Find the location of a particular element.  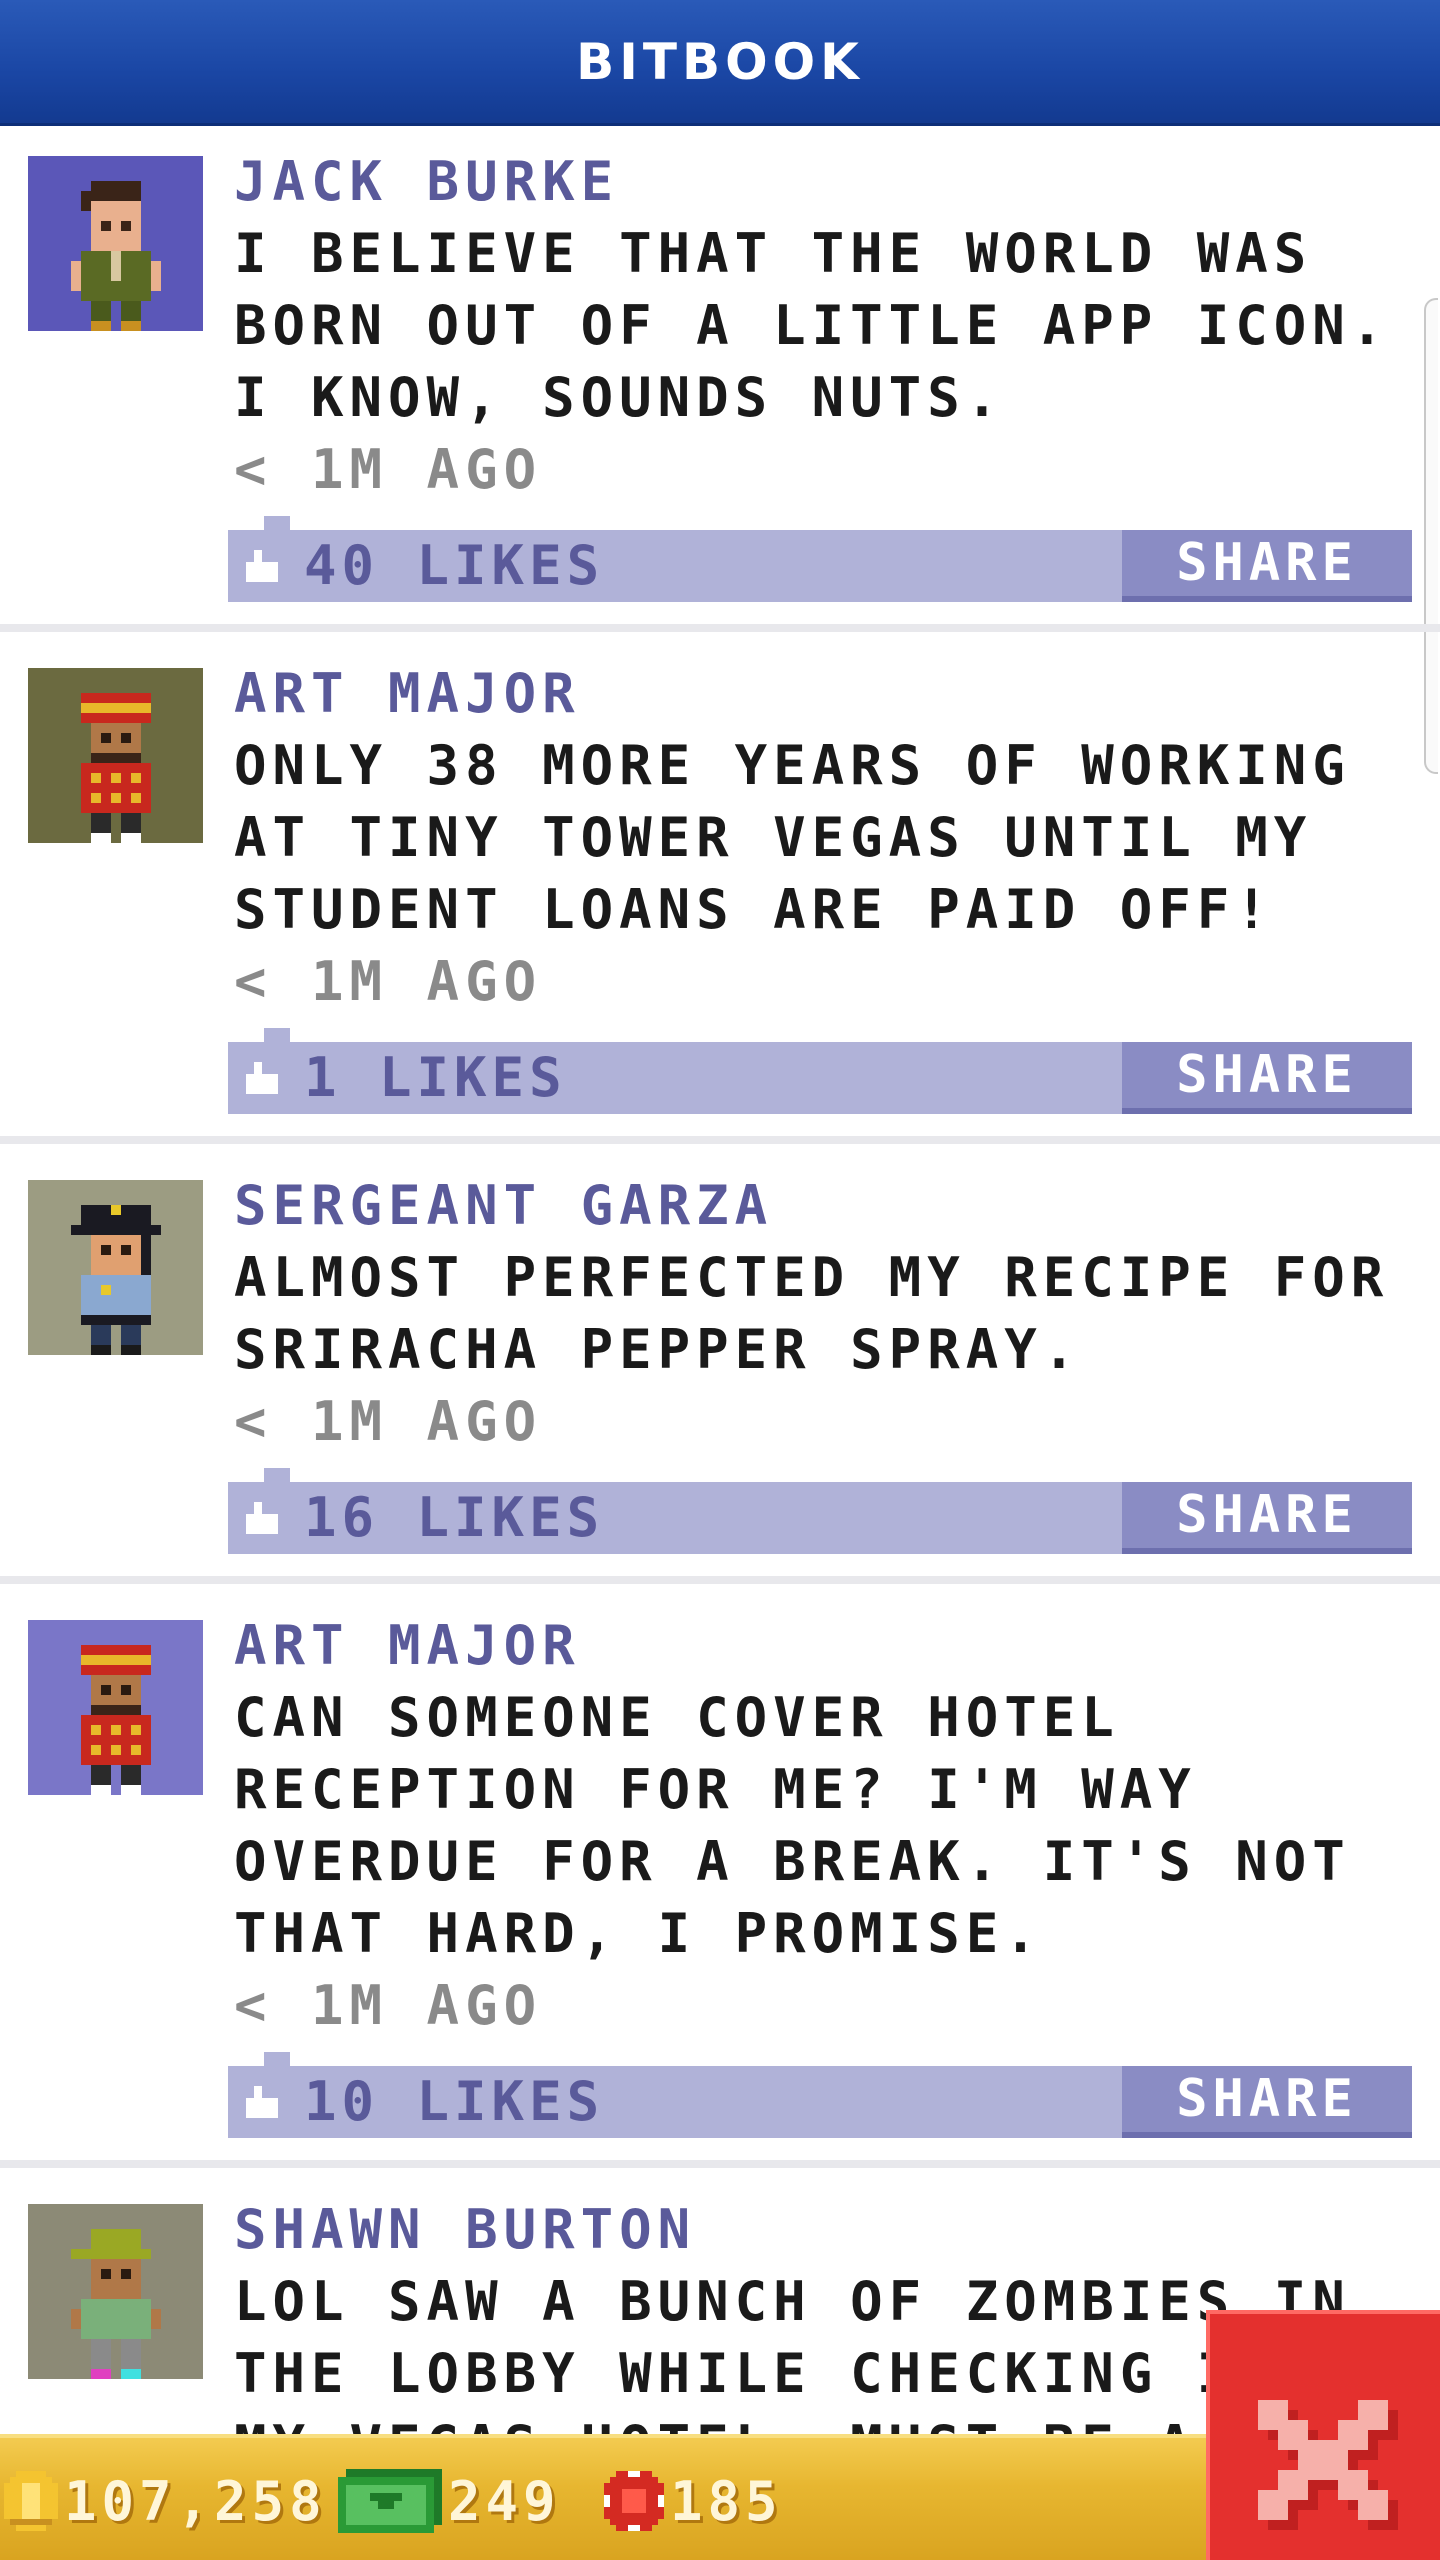

likes-count: 40 LIKES is located at coordinates (454, 565).